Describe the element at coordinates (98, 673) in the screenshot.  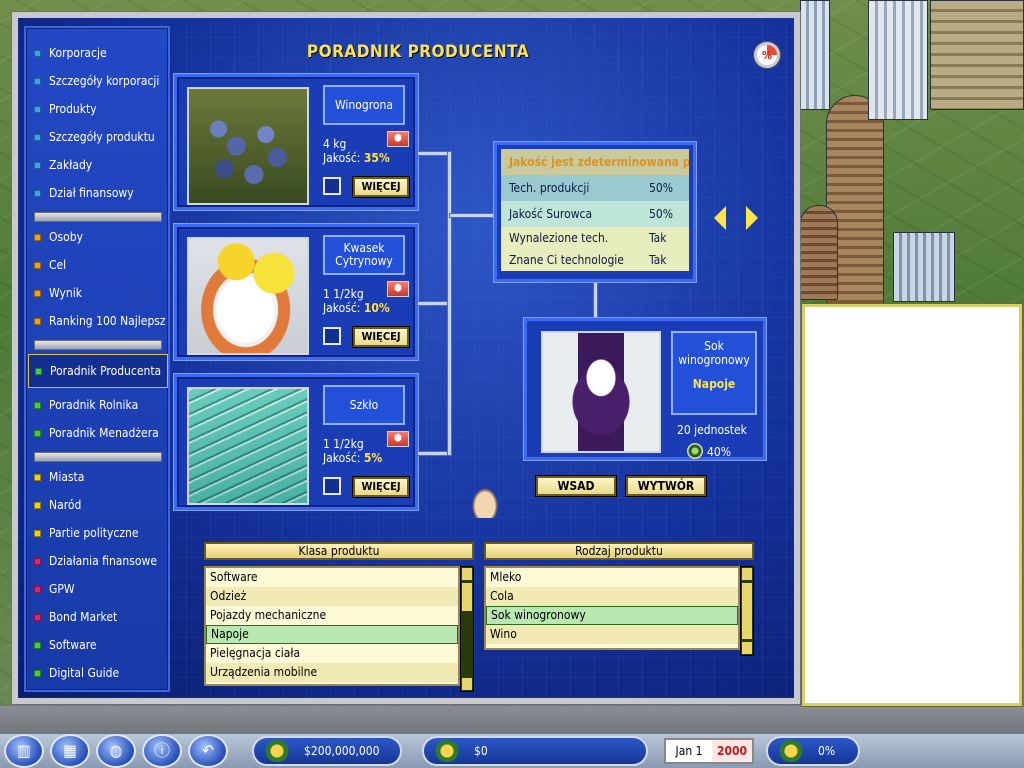
I see `sidebar-item-digital-guide: Digital Guide` at that location.